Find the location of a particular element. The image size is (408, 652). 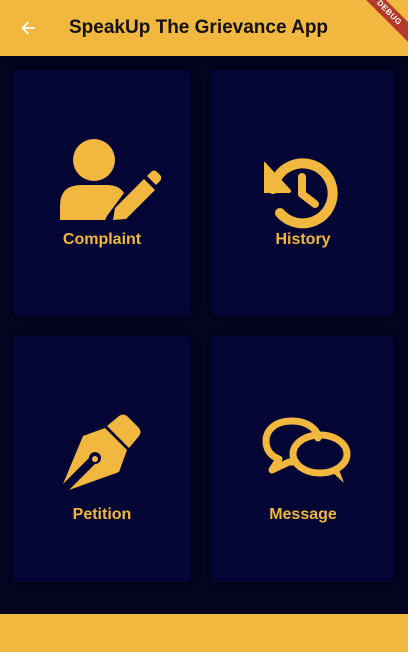

arrow-left-icon is located at coordinates (28, 28).